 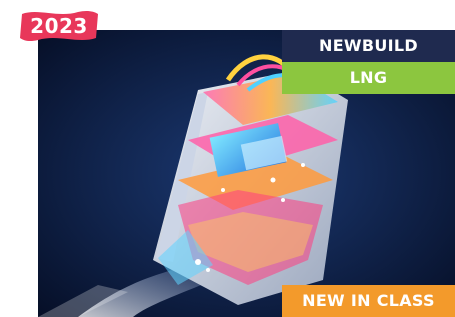 I want to click on new-in-class-tag: NEW IN CLASS, so click(x=368, y=301).